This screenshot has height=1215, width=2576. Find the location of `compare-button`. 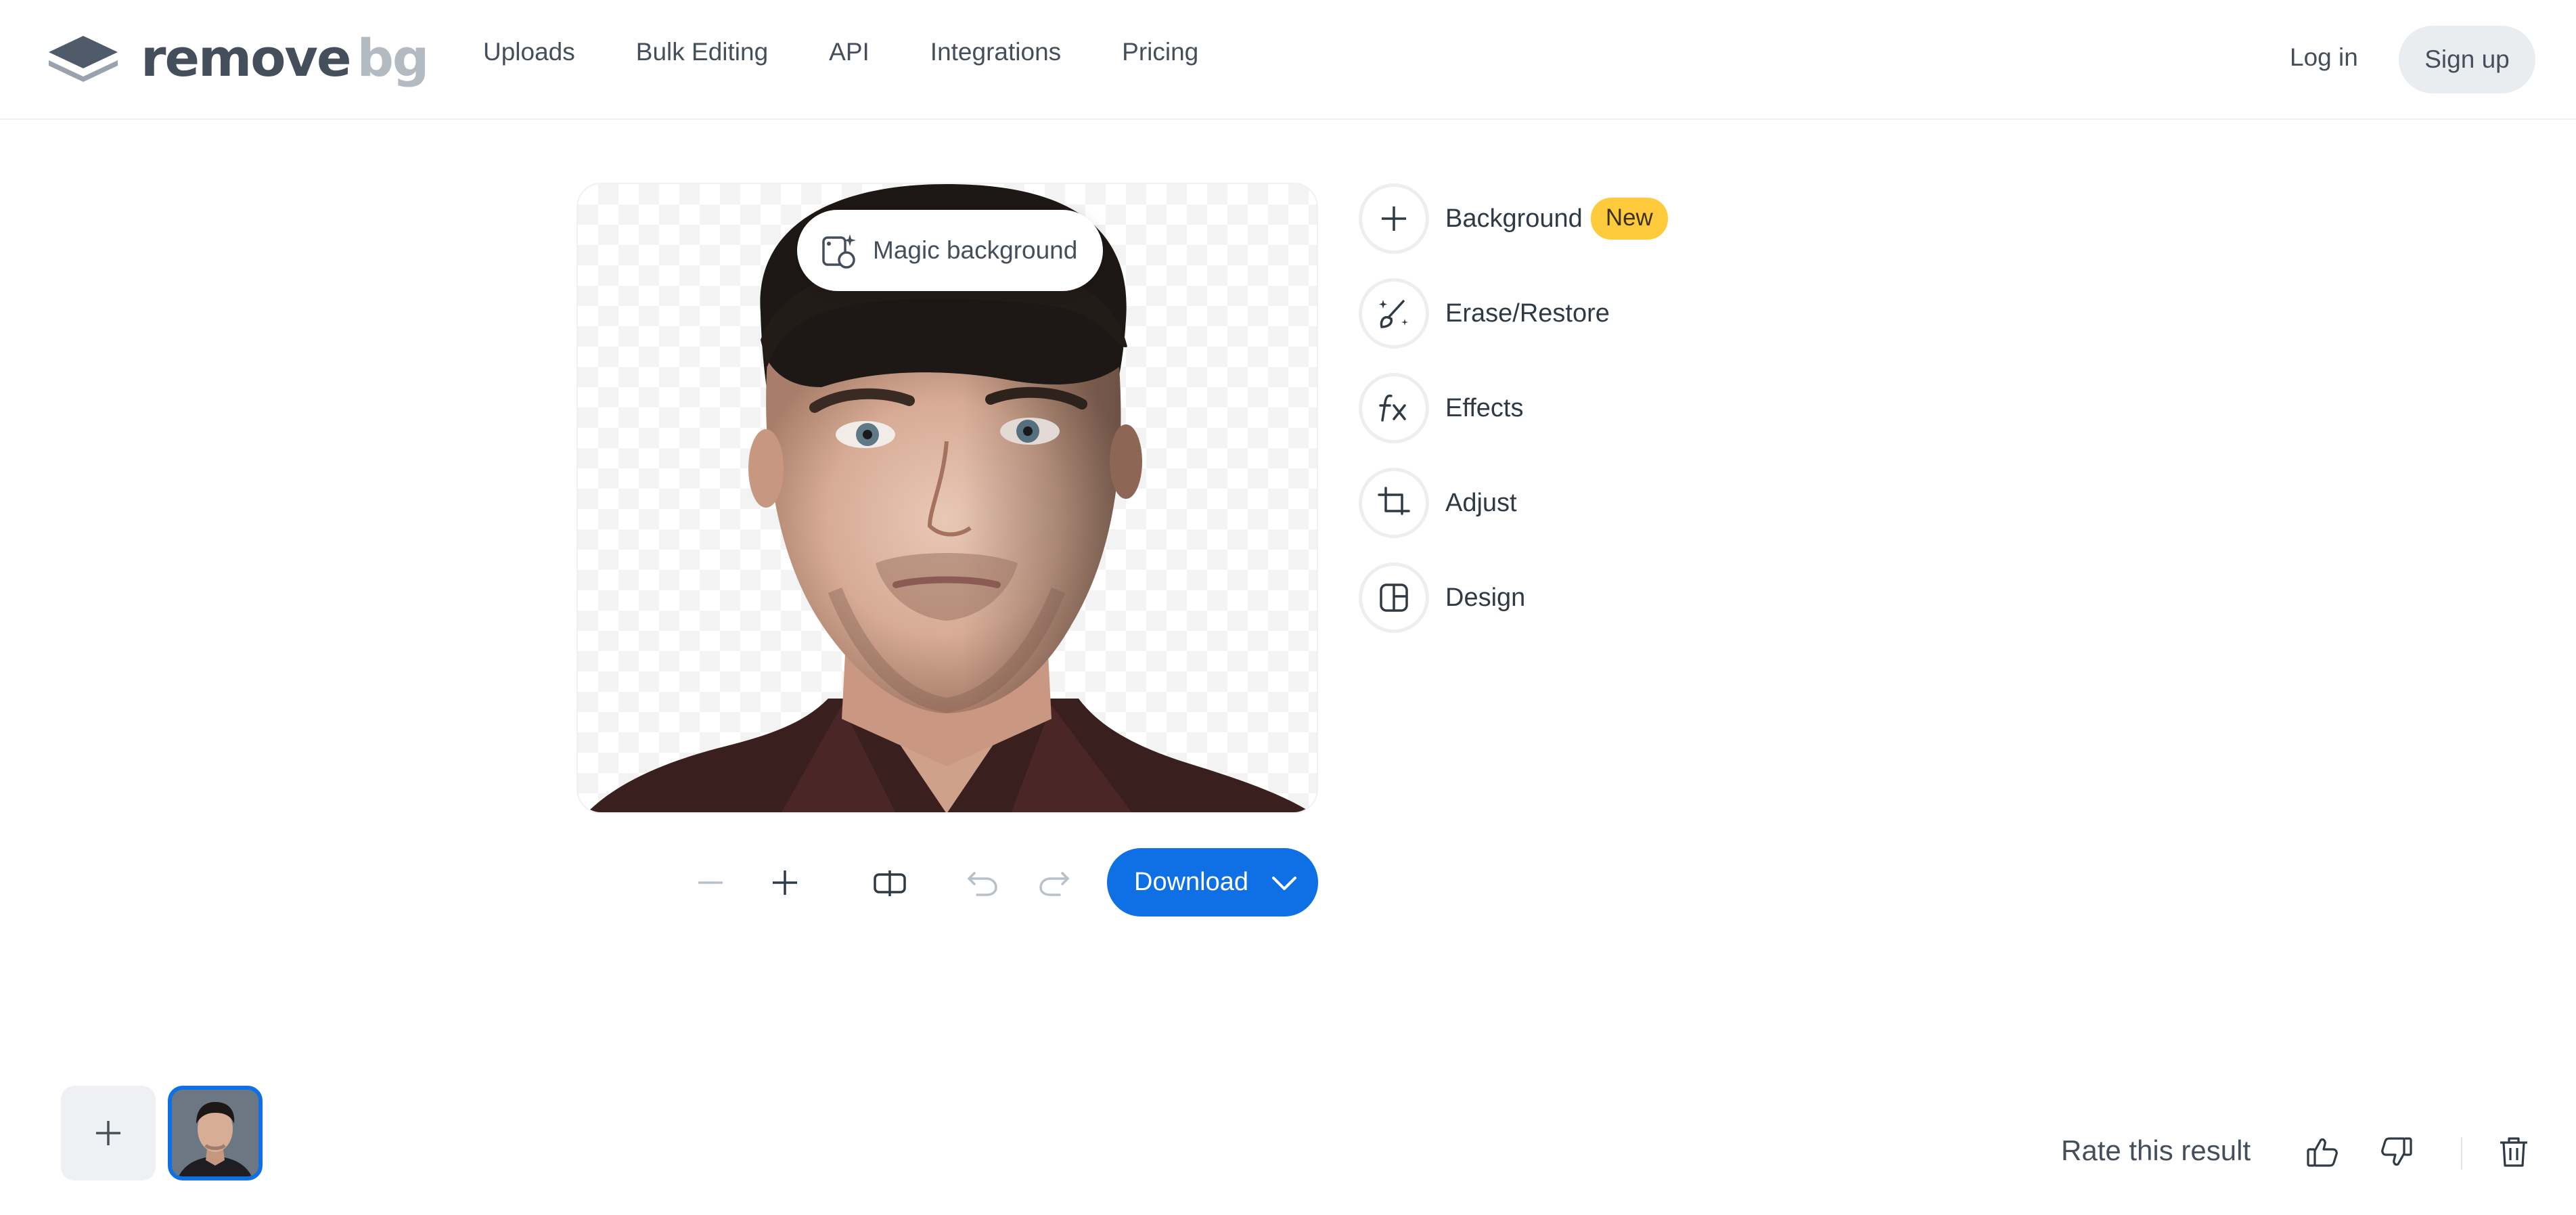

compare-button is located at coordinates (890, 883).